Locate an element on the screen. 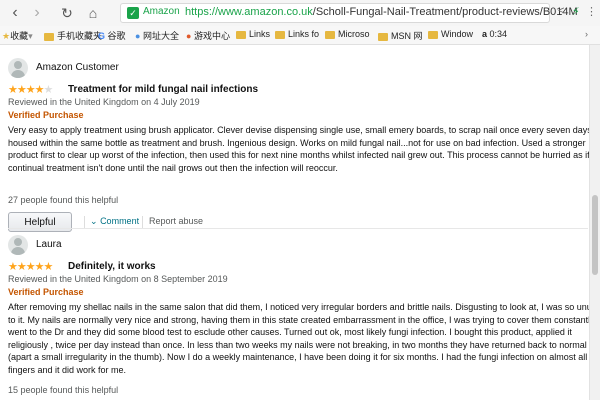  bookmark-label: 0:34 is located at coordinates (498, 34).